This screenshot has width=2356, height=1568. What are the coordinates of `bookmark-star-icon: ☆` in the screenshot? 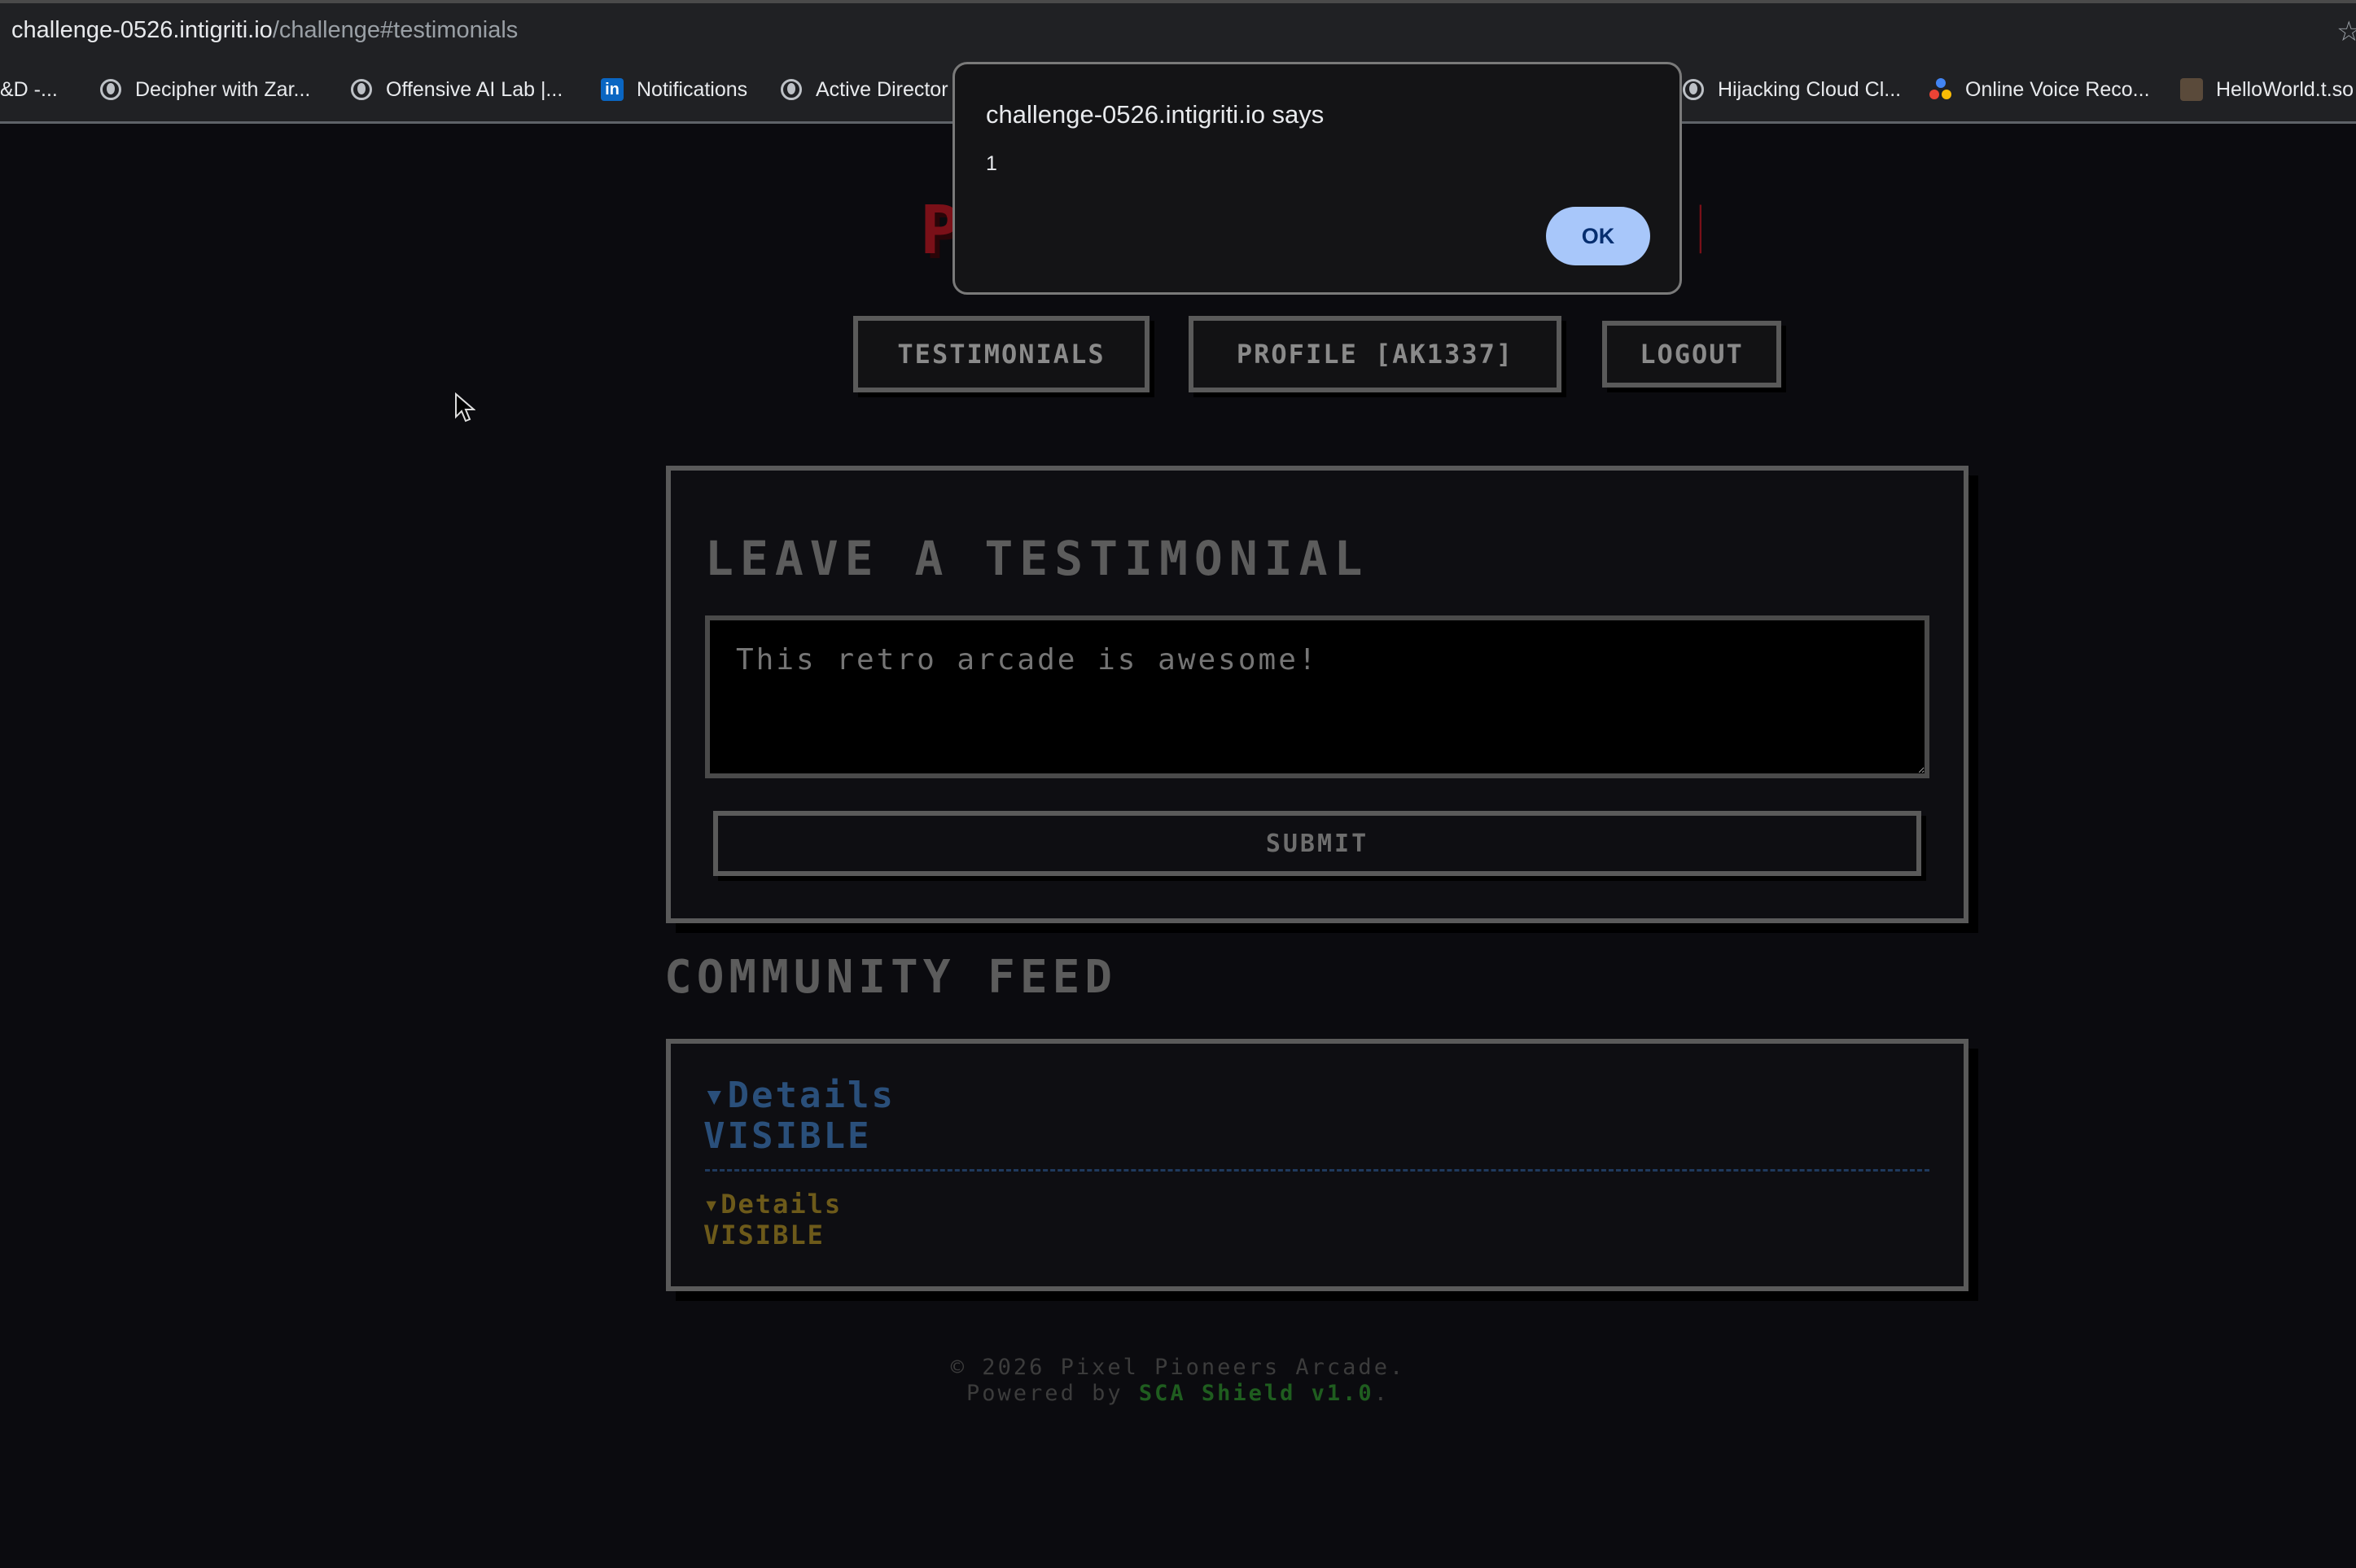 It's located at (2346, 32).